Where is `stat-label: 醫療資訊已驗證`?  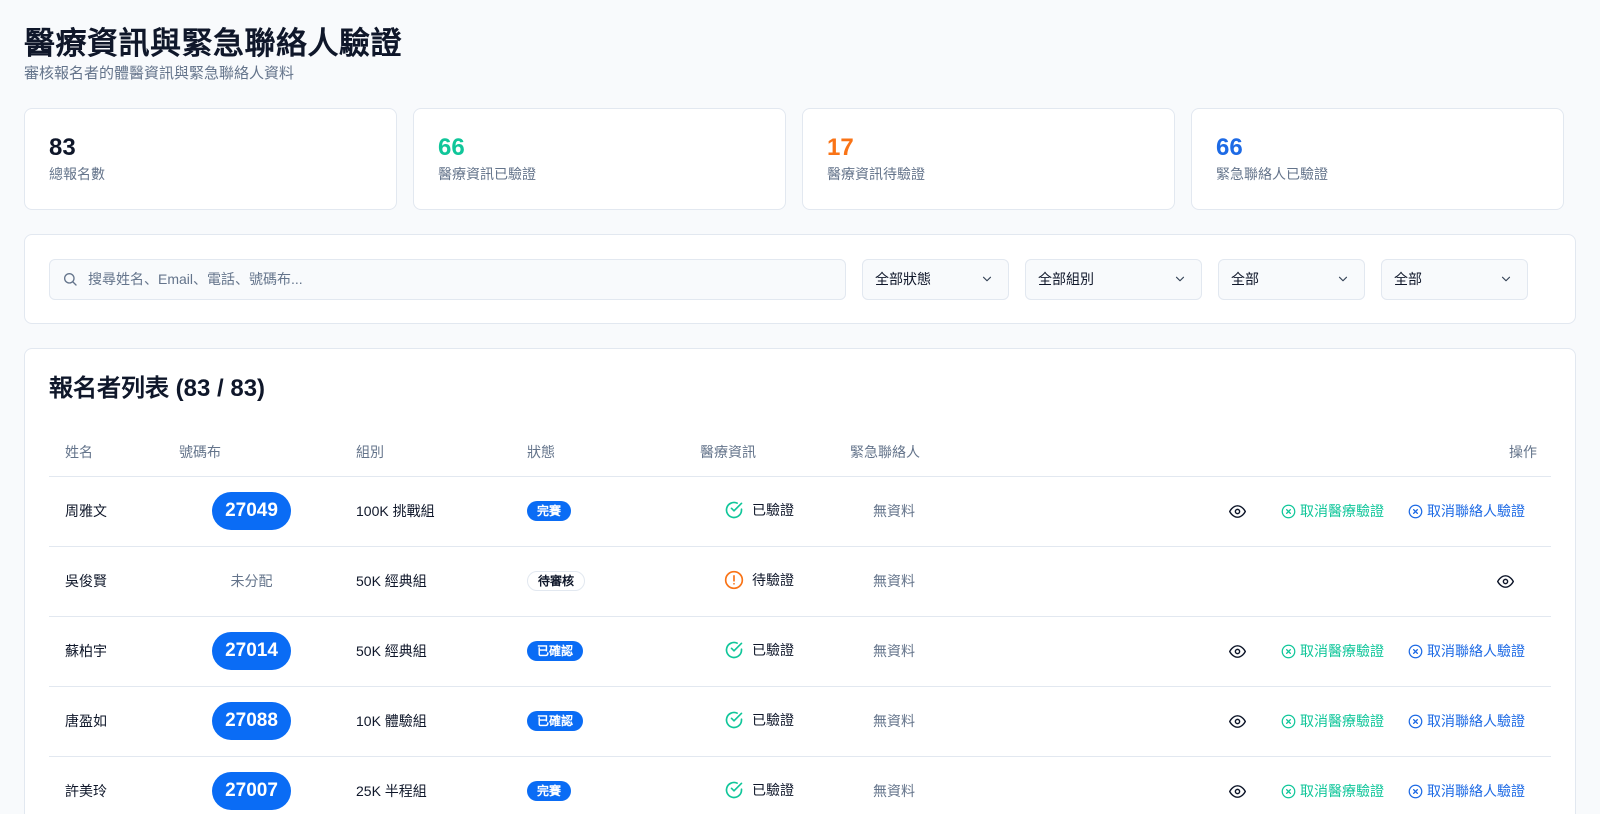
stat-label: 醫療資訊已驗證 is located at coordinates (487, 174).